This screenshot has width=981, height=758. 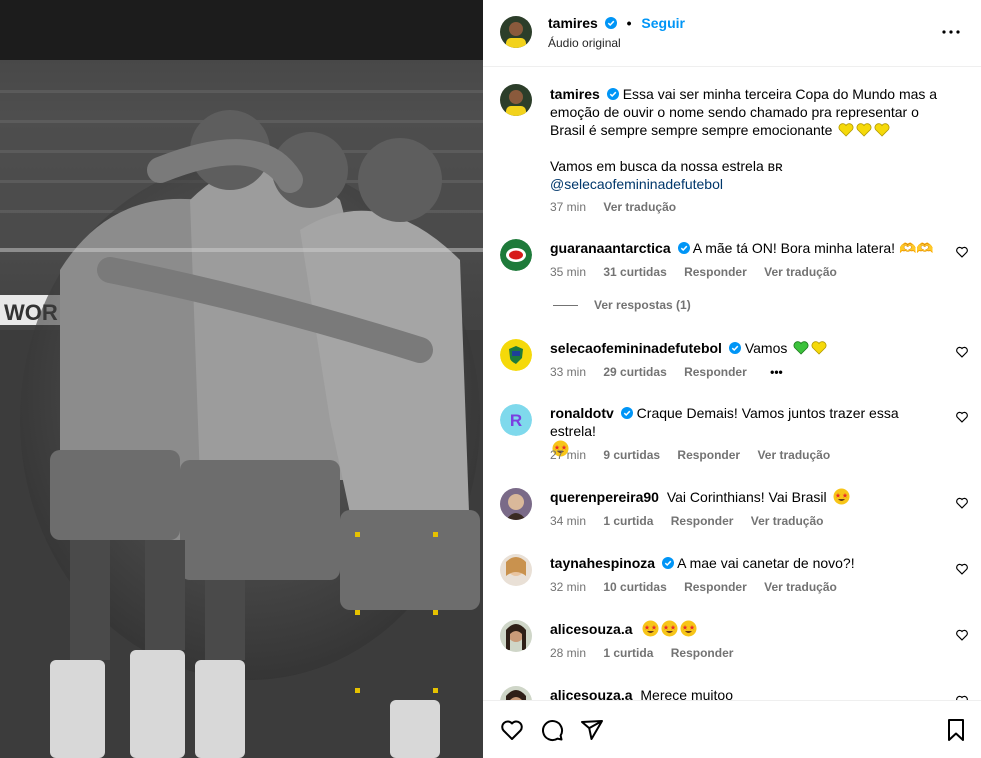 What do you see at coordinates (776, 372) in the screenshot?
I see `comment-more-button: •••` at bounding box center [776, 372].